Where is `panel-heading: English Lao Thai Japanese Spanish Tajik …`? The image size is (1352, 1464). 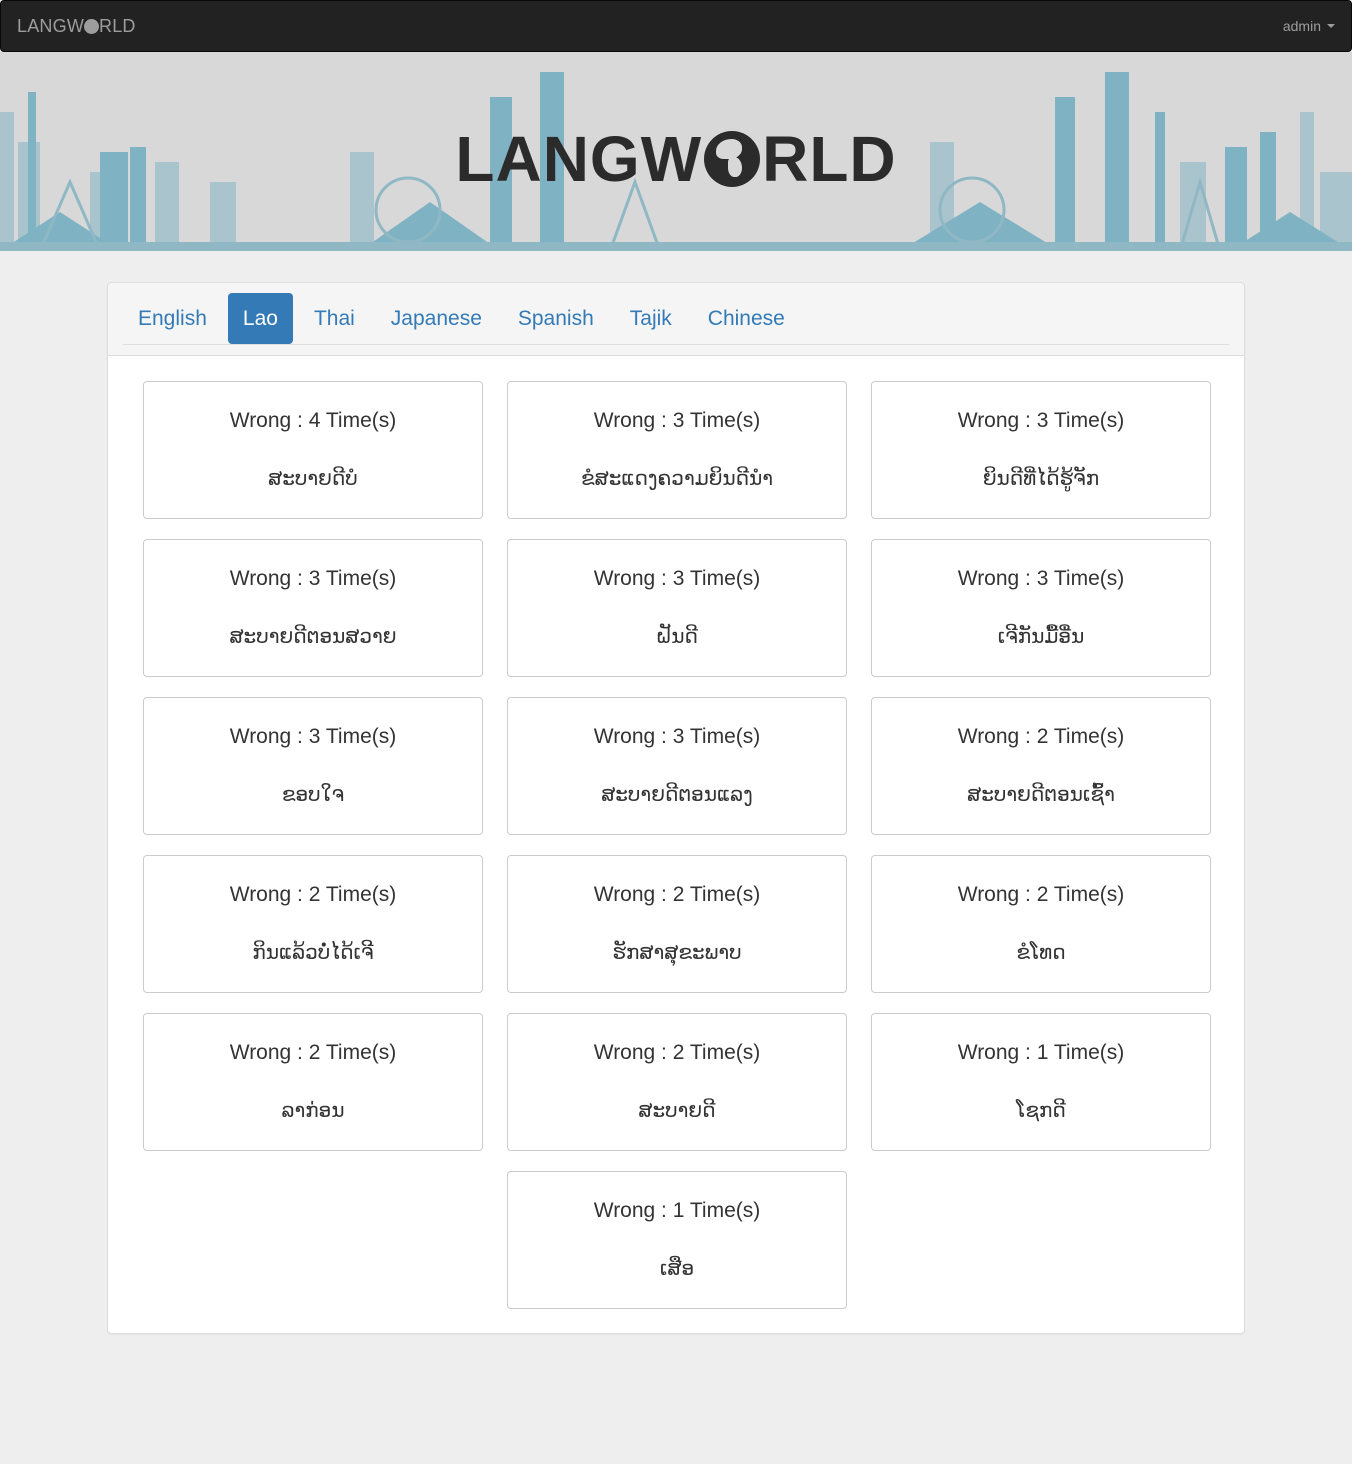 panel-heading: English Lao Thai Japanese Spanish Tajik … is located at coordinates (676, 319).